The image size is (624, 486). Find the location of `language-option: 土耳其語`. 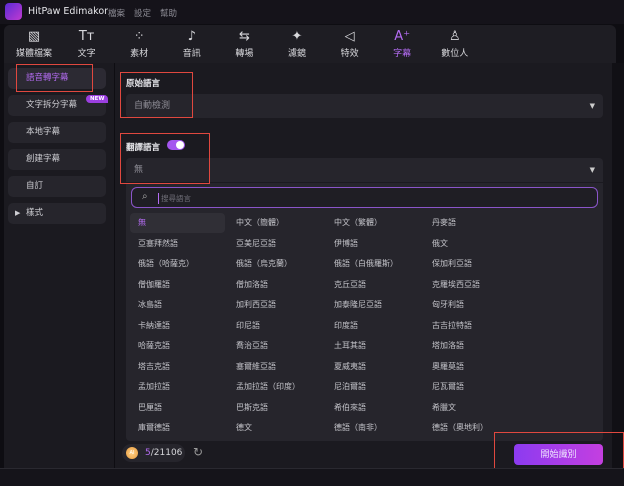

language-option: 土耳其語 is located at coordinates (373, 346).